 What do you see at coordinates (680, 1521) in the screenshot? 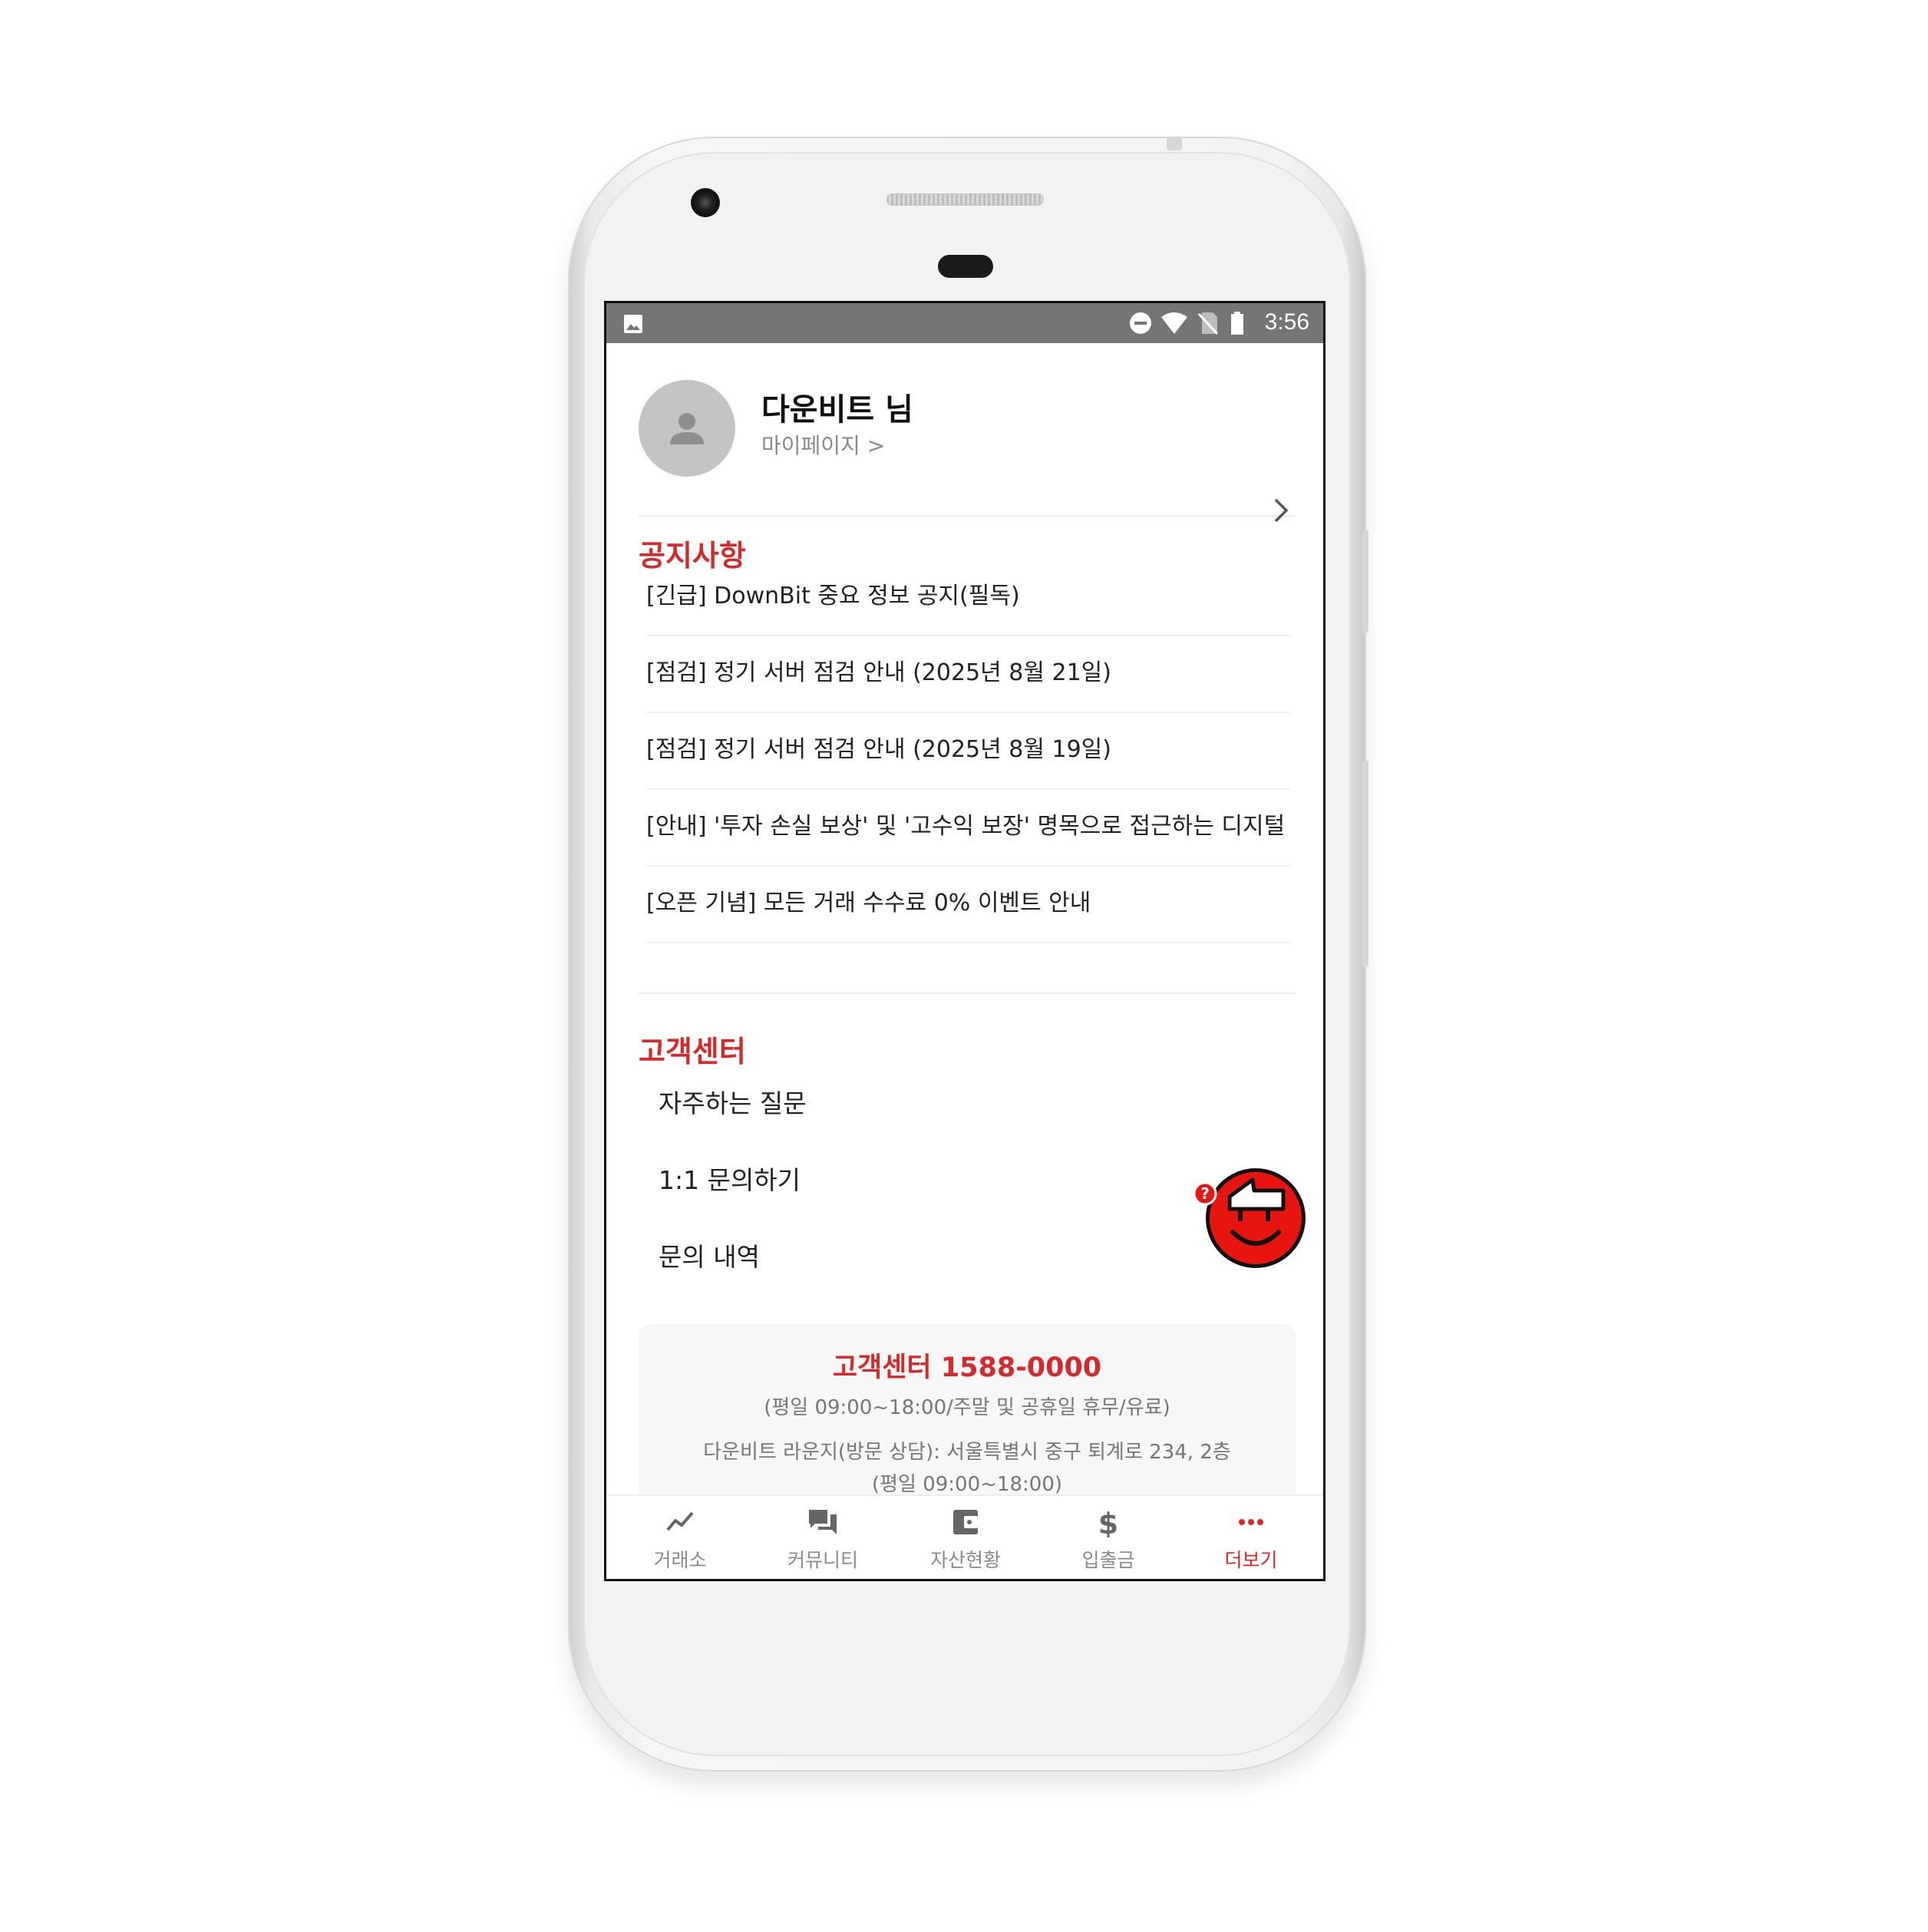
I see `trend-icon` at bounding box center [680, 1521].